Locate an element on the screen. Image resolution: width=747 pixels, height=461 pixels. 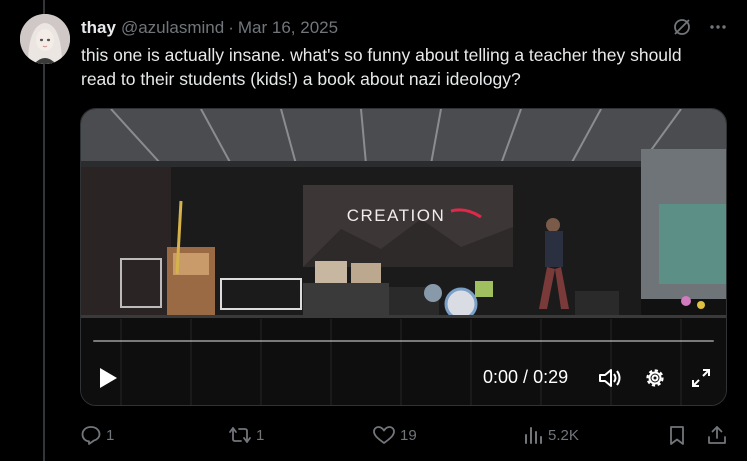
share-icon is located at coordinates (717, 435).